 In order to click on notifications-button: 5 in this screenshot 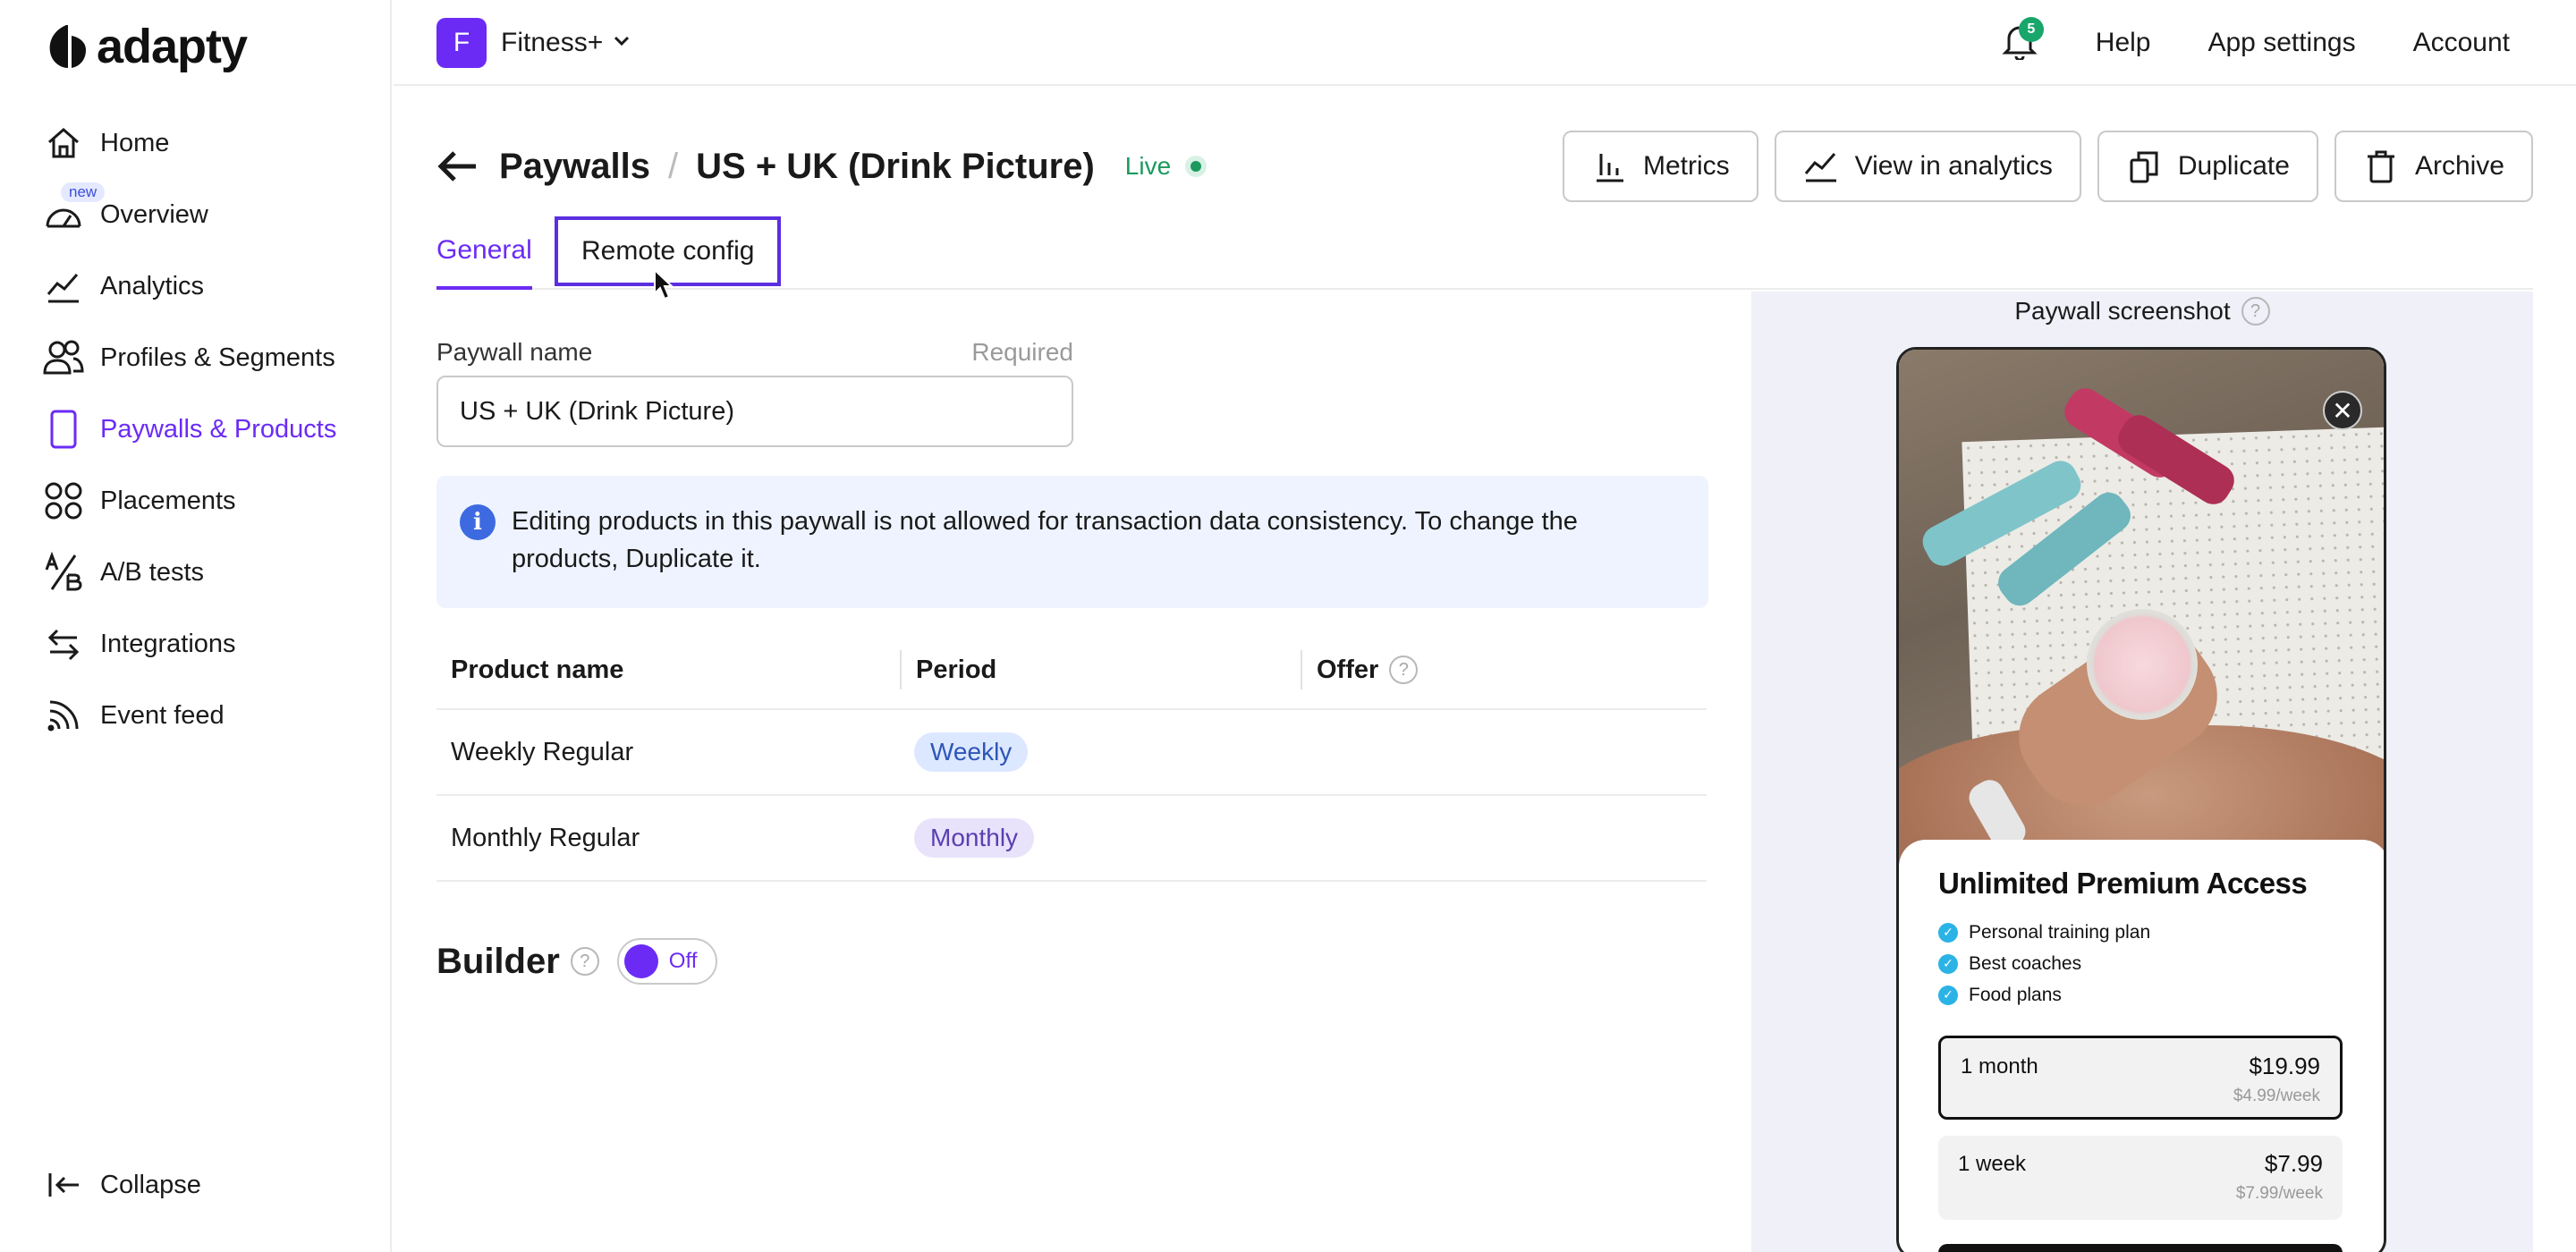, I will do `click(2020, 41)`.